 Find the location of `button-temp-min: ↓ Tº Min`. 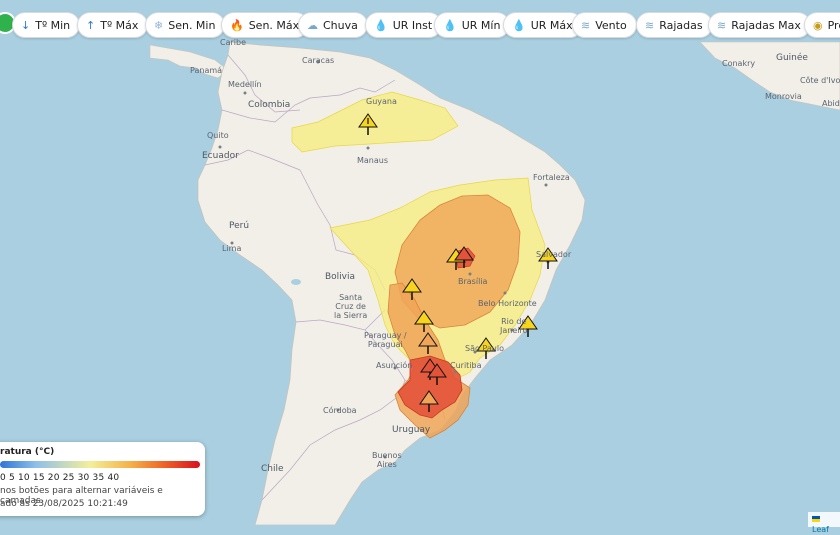

button-temp-min: ↓ Tº Min is located at coordinates (46, 25).